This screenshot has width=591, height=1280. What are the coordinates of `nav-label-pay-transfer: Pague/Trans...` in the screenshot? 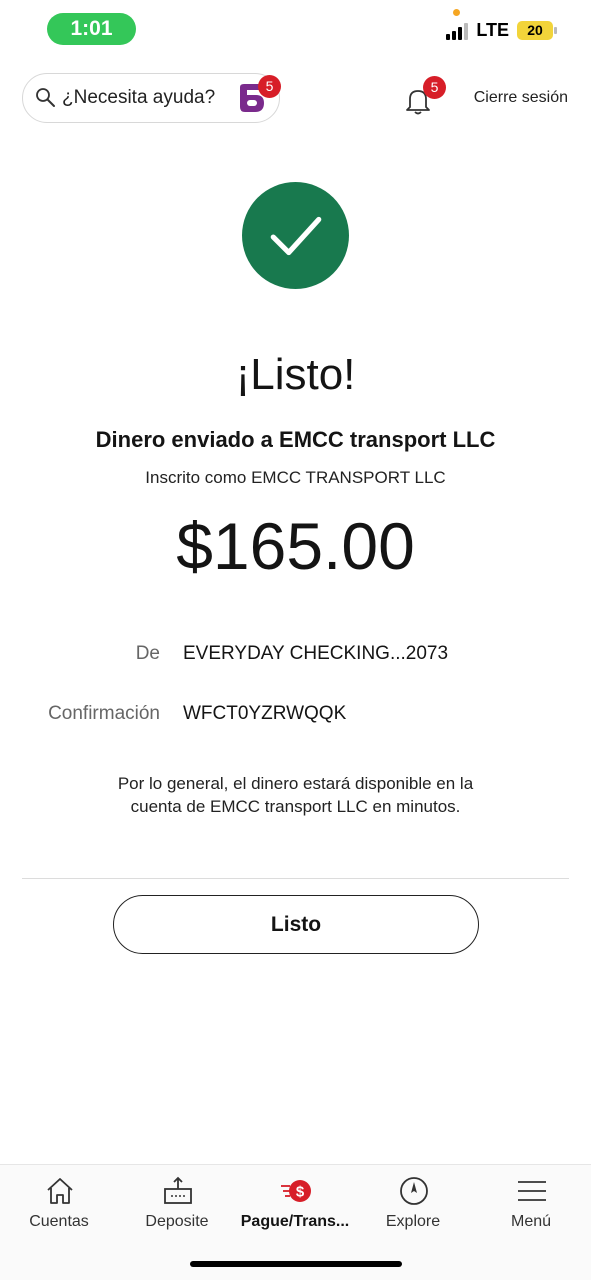 It's located at (295, 1221).